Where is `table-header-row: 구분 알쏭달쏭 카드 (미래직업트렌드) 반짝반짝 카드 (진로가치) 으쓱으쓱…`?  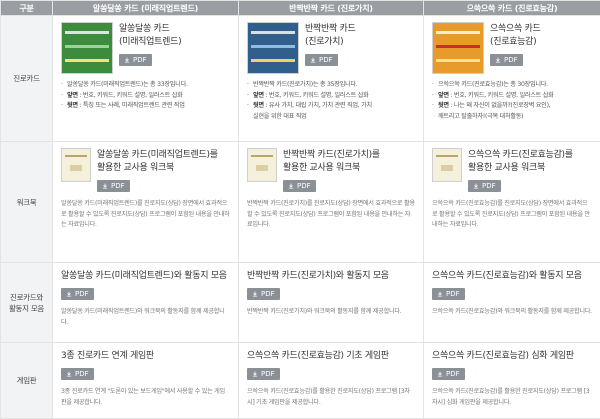 table-header-row: 구분 알쏭달쏭 카드 (미래직업트렌드) 반짝반짝 카드 (진로가치) 으쓱으쓱… is located at coordinates (300, 8).